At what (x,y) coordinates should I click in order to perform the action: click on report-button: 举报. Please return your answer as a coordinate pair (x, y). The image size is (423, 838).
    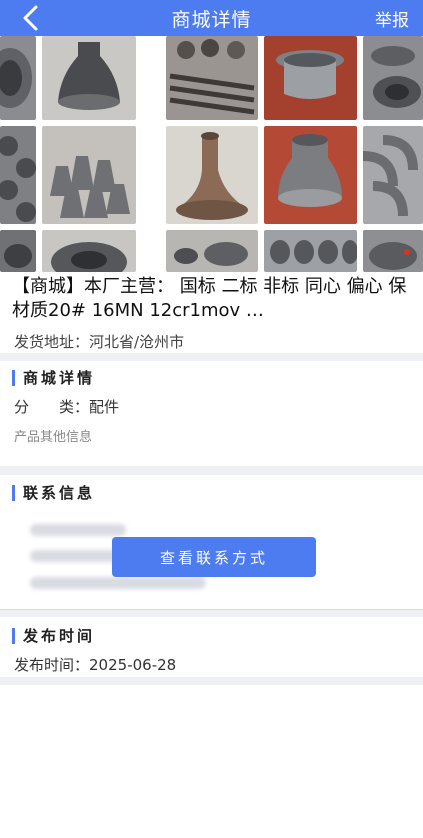
    Looking at the image, I should click on (392, 18).